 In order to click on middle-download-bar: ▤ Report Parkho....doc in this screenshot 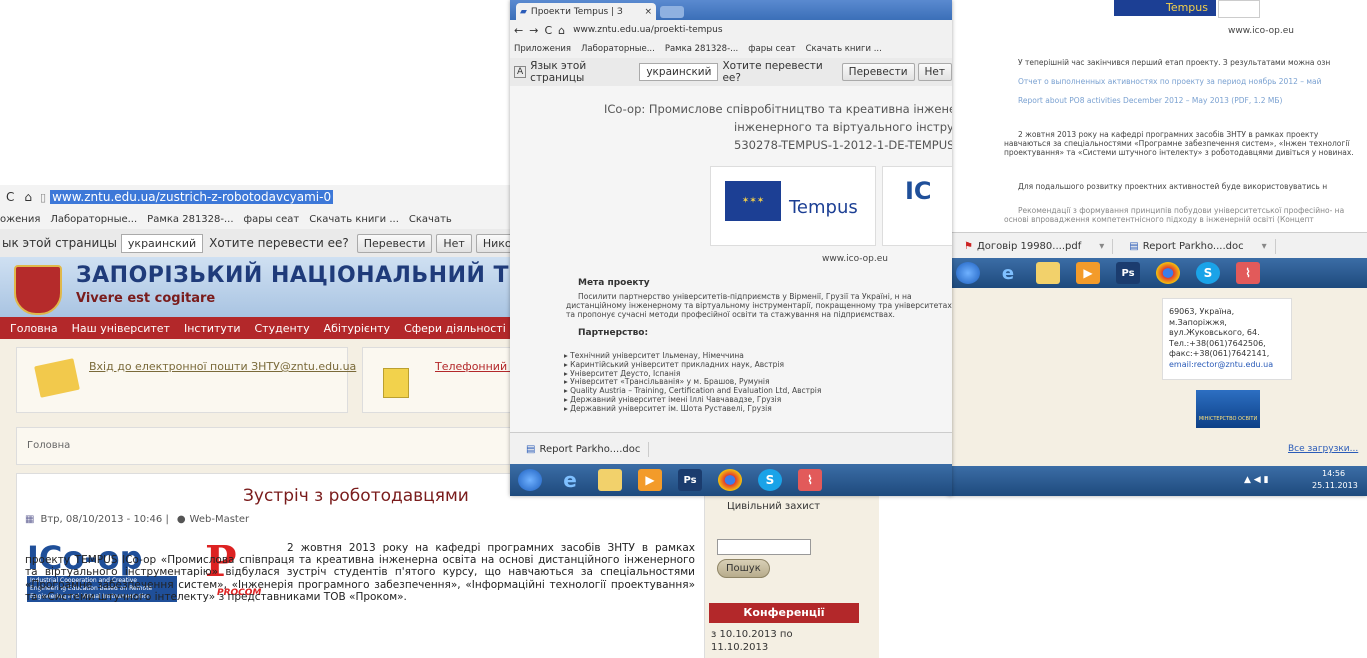, I will do `click(731, 448)`.